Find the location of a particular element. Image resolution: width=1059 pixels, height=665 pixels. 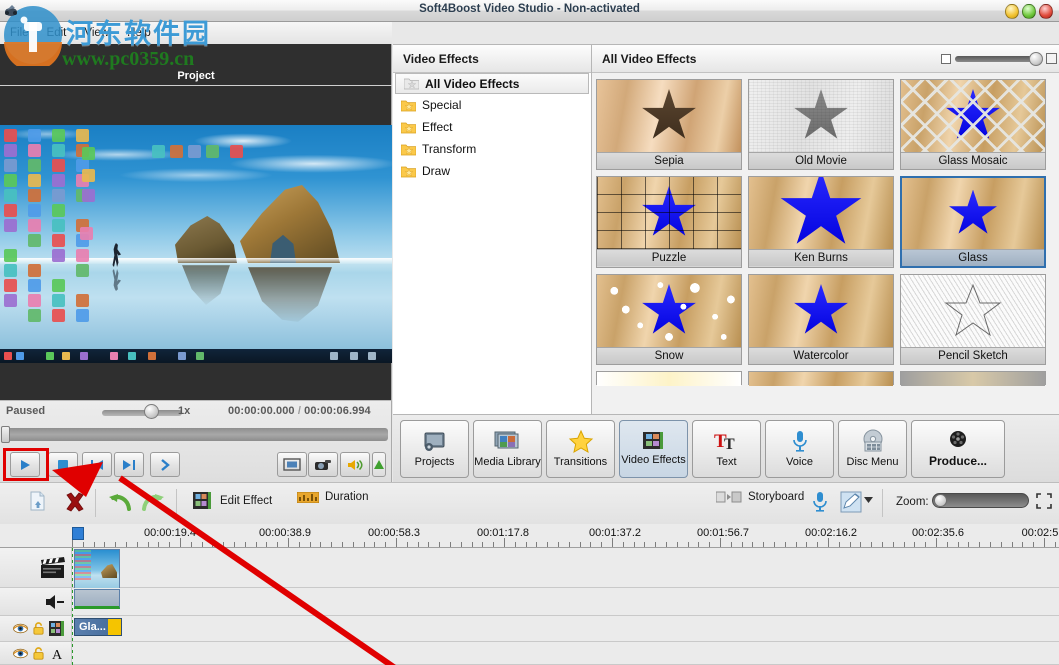

video-track is located at coordinates (529, 570).